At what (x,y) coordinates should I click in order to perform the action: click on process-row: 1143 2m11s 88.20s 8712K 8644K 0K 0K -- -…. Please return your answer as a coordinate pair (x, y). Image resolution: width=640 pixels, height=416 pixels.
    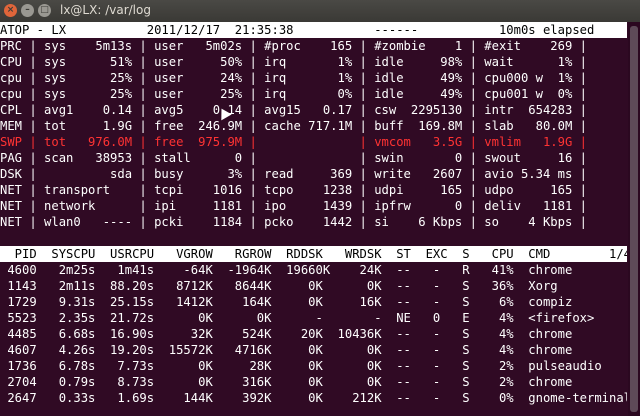
    Looking at the image, I should click on (279, 286).